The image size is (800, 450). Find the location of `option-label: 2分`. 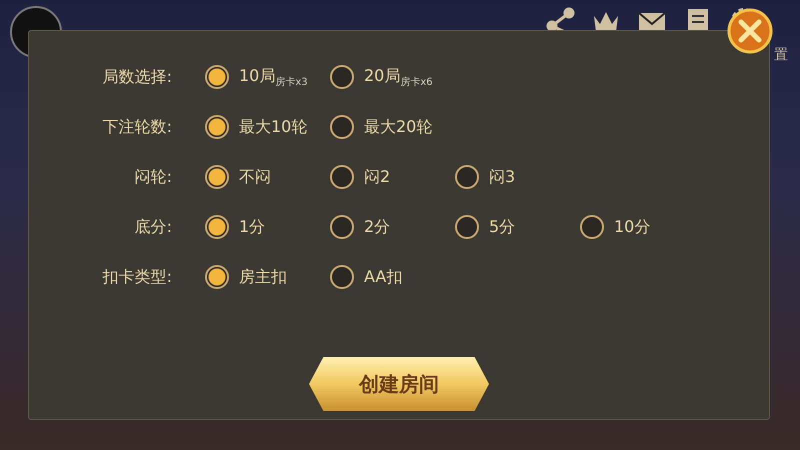

option-label: 2分 is located at coordinates (377, 227).